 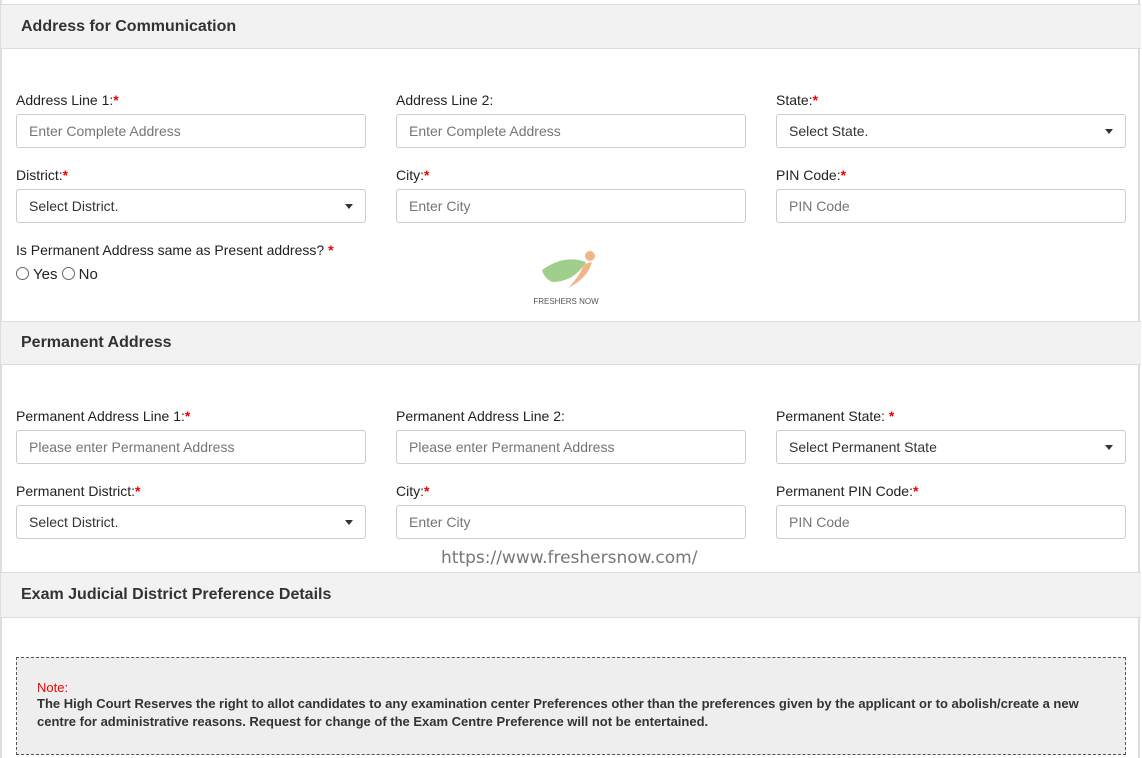 What do you see at coordinates (571, 131) in the screenshot?
I see `address-line2-input` at bounding box center [571, 131].